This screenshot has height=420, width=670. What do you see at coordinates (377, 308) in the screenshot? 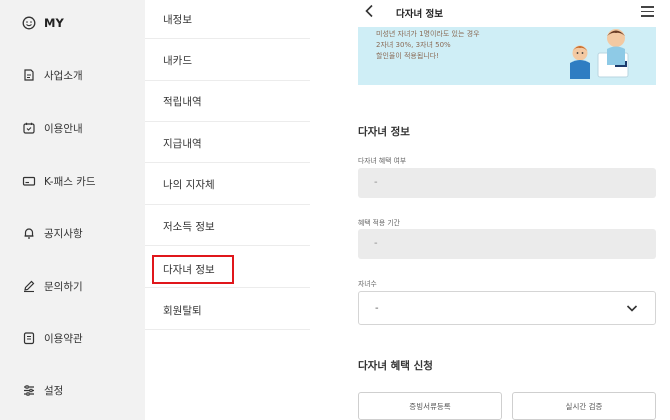
I see `select-value: -` at bounding box center [377, 308].